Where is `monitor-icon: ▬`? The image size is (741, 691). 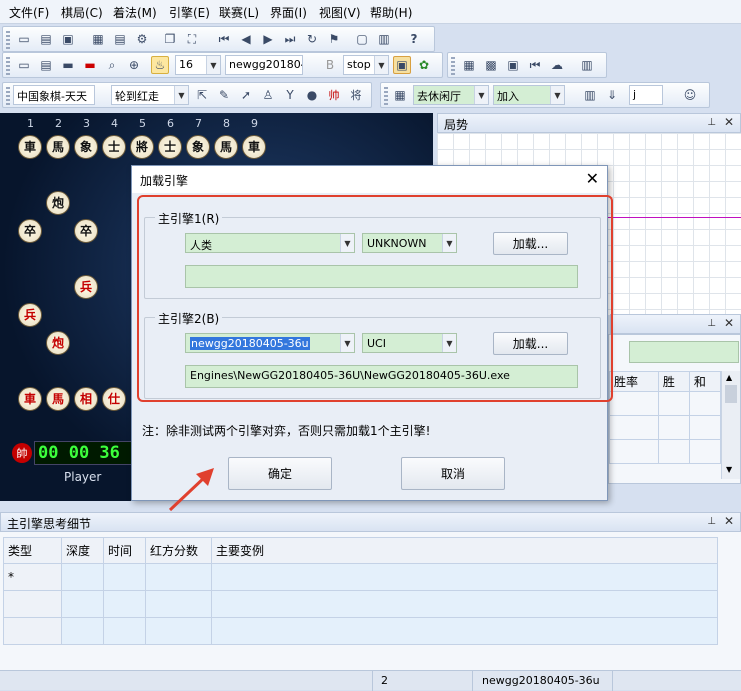
monitor-icon: ▬ is located at coordinates (68, 65).